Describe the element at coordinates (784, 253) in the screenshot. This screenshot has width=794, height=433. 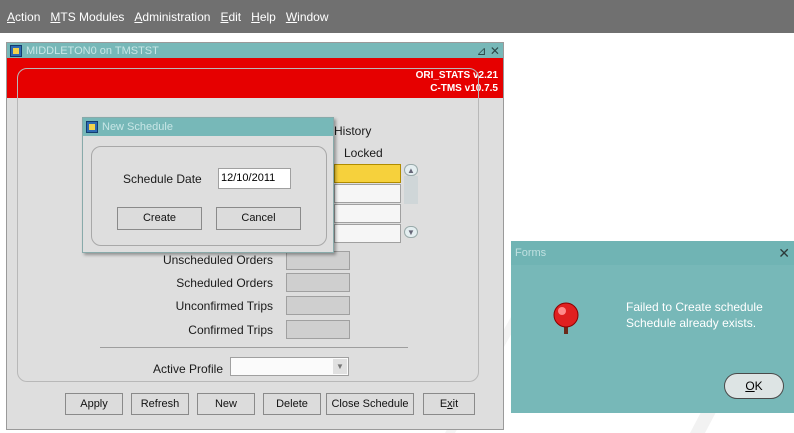
I see `close-icon: ✕` at that location.